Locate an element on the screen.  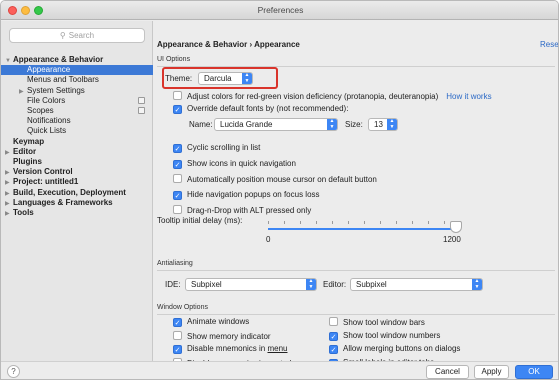
override-fonts-checkbox: ✓ is located at coordinates (177, 109).